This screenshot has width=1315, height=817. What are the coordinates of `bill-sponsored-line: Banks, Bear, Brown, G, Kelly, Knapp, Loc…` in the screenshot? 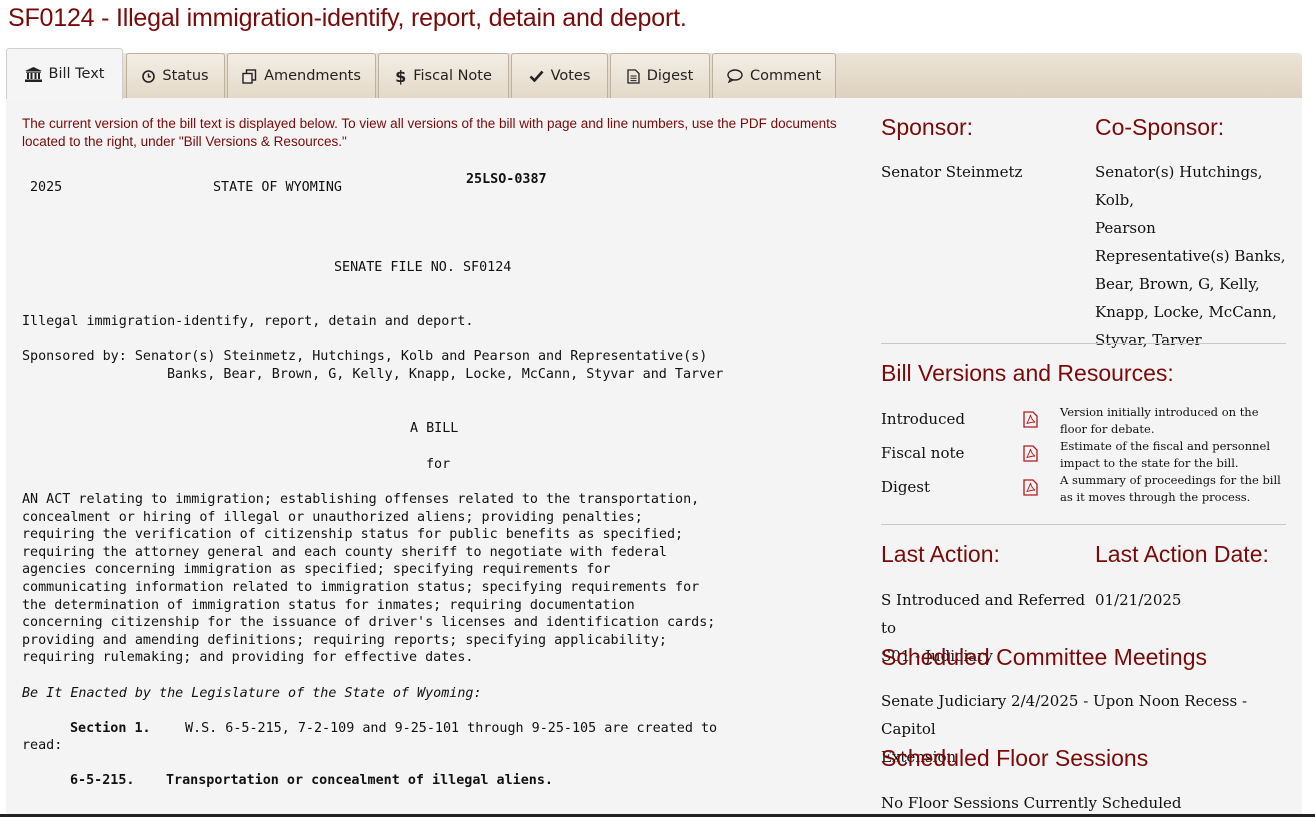 It's located at (445, 374).